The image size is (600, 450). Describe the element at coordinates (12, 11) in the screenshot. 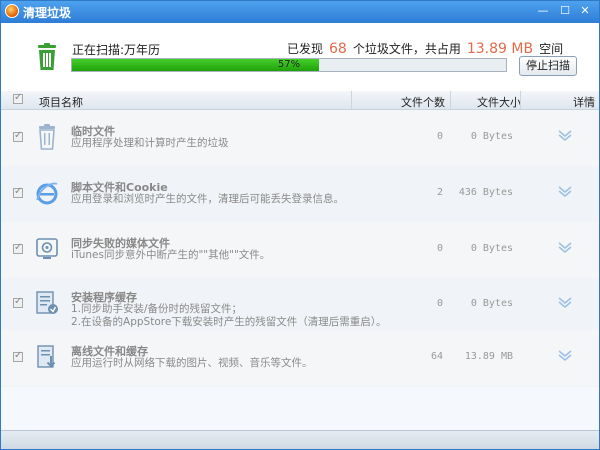

I see `app-logo-icon` at that location.